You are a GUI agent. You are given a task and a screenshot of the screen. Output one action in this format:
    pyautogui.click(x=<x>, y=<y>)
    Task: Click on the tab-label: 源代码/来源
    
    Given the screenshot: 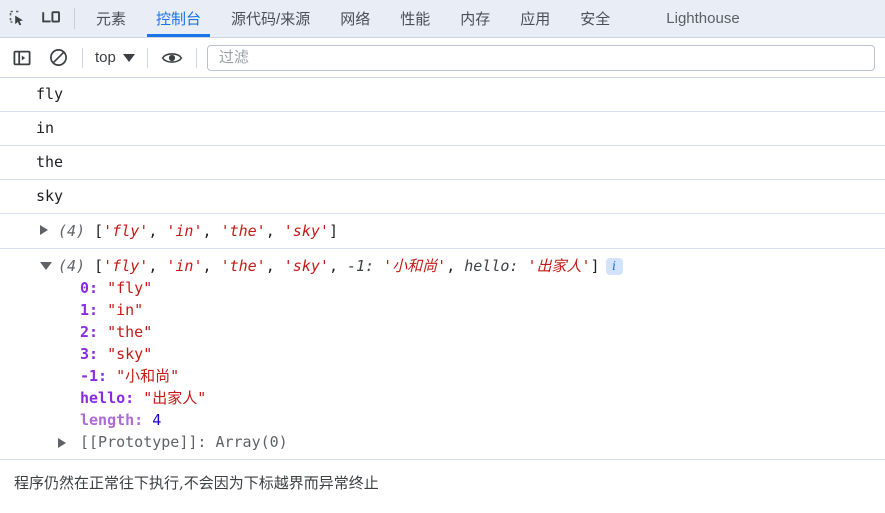 What is the action you would take?
    pyautogui.click(x=271, y=19)
    